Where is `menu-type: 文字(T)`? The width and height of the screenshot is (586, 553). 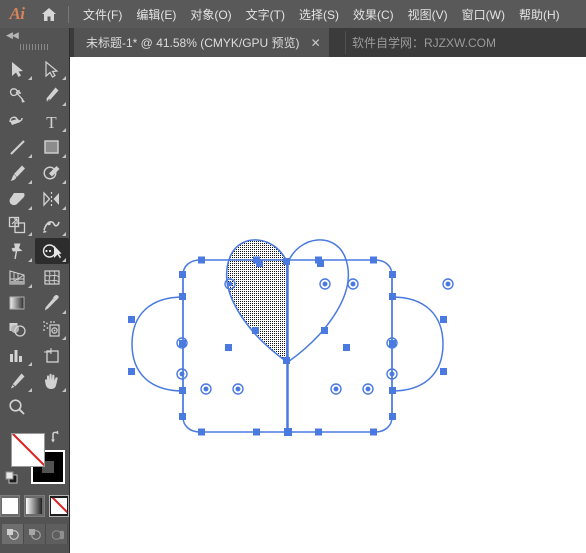 menu-type: 文字(T) is located at coordinates (265, 14).